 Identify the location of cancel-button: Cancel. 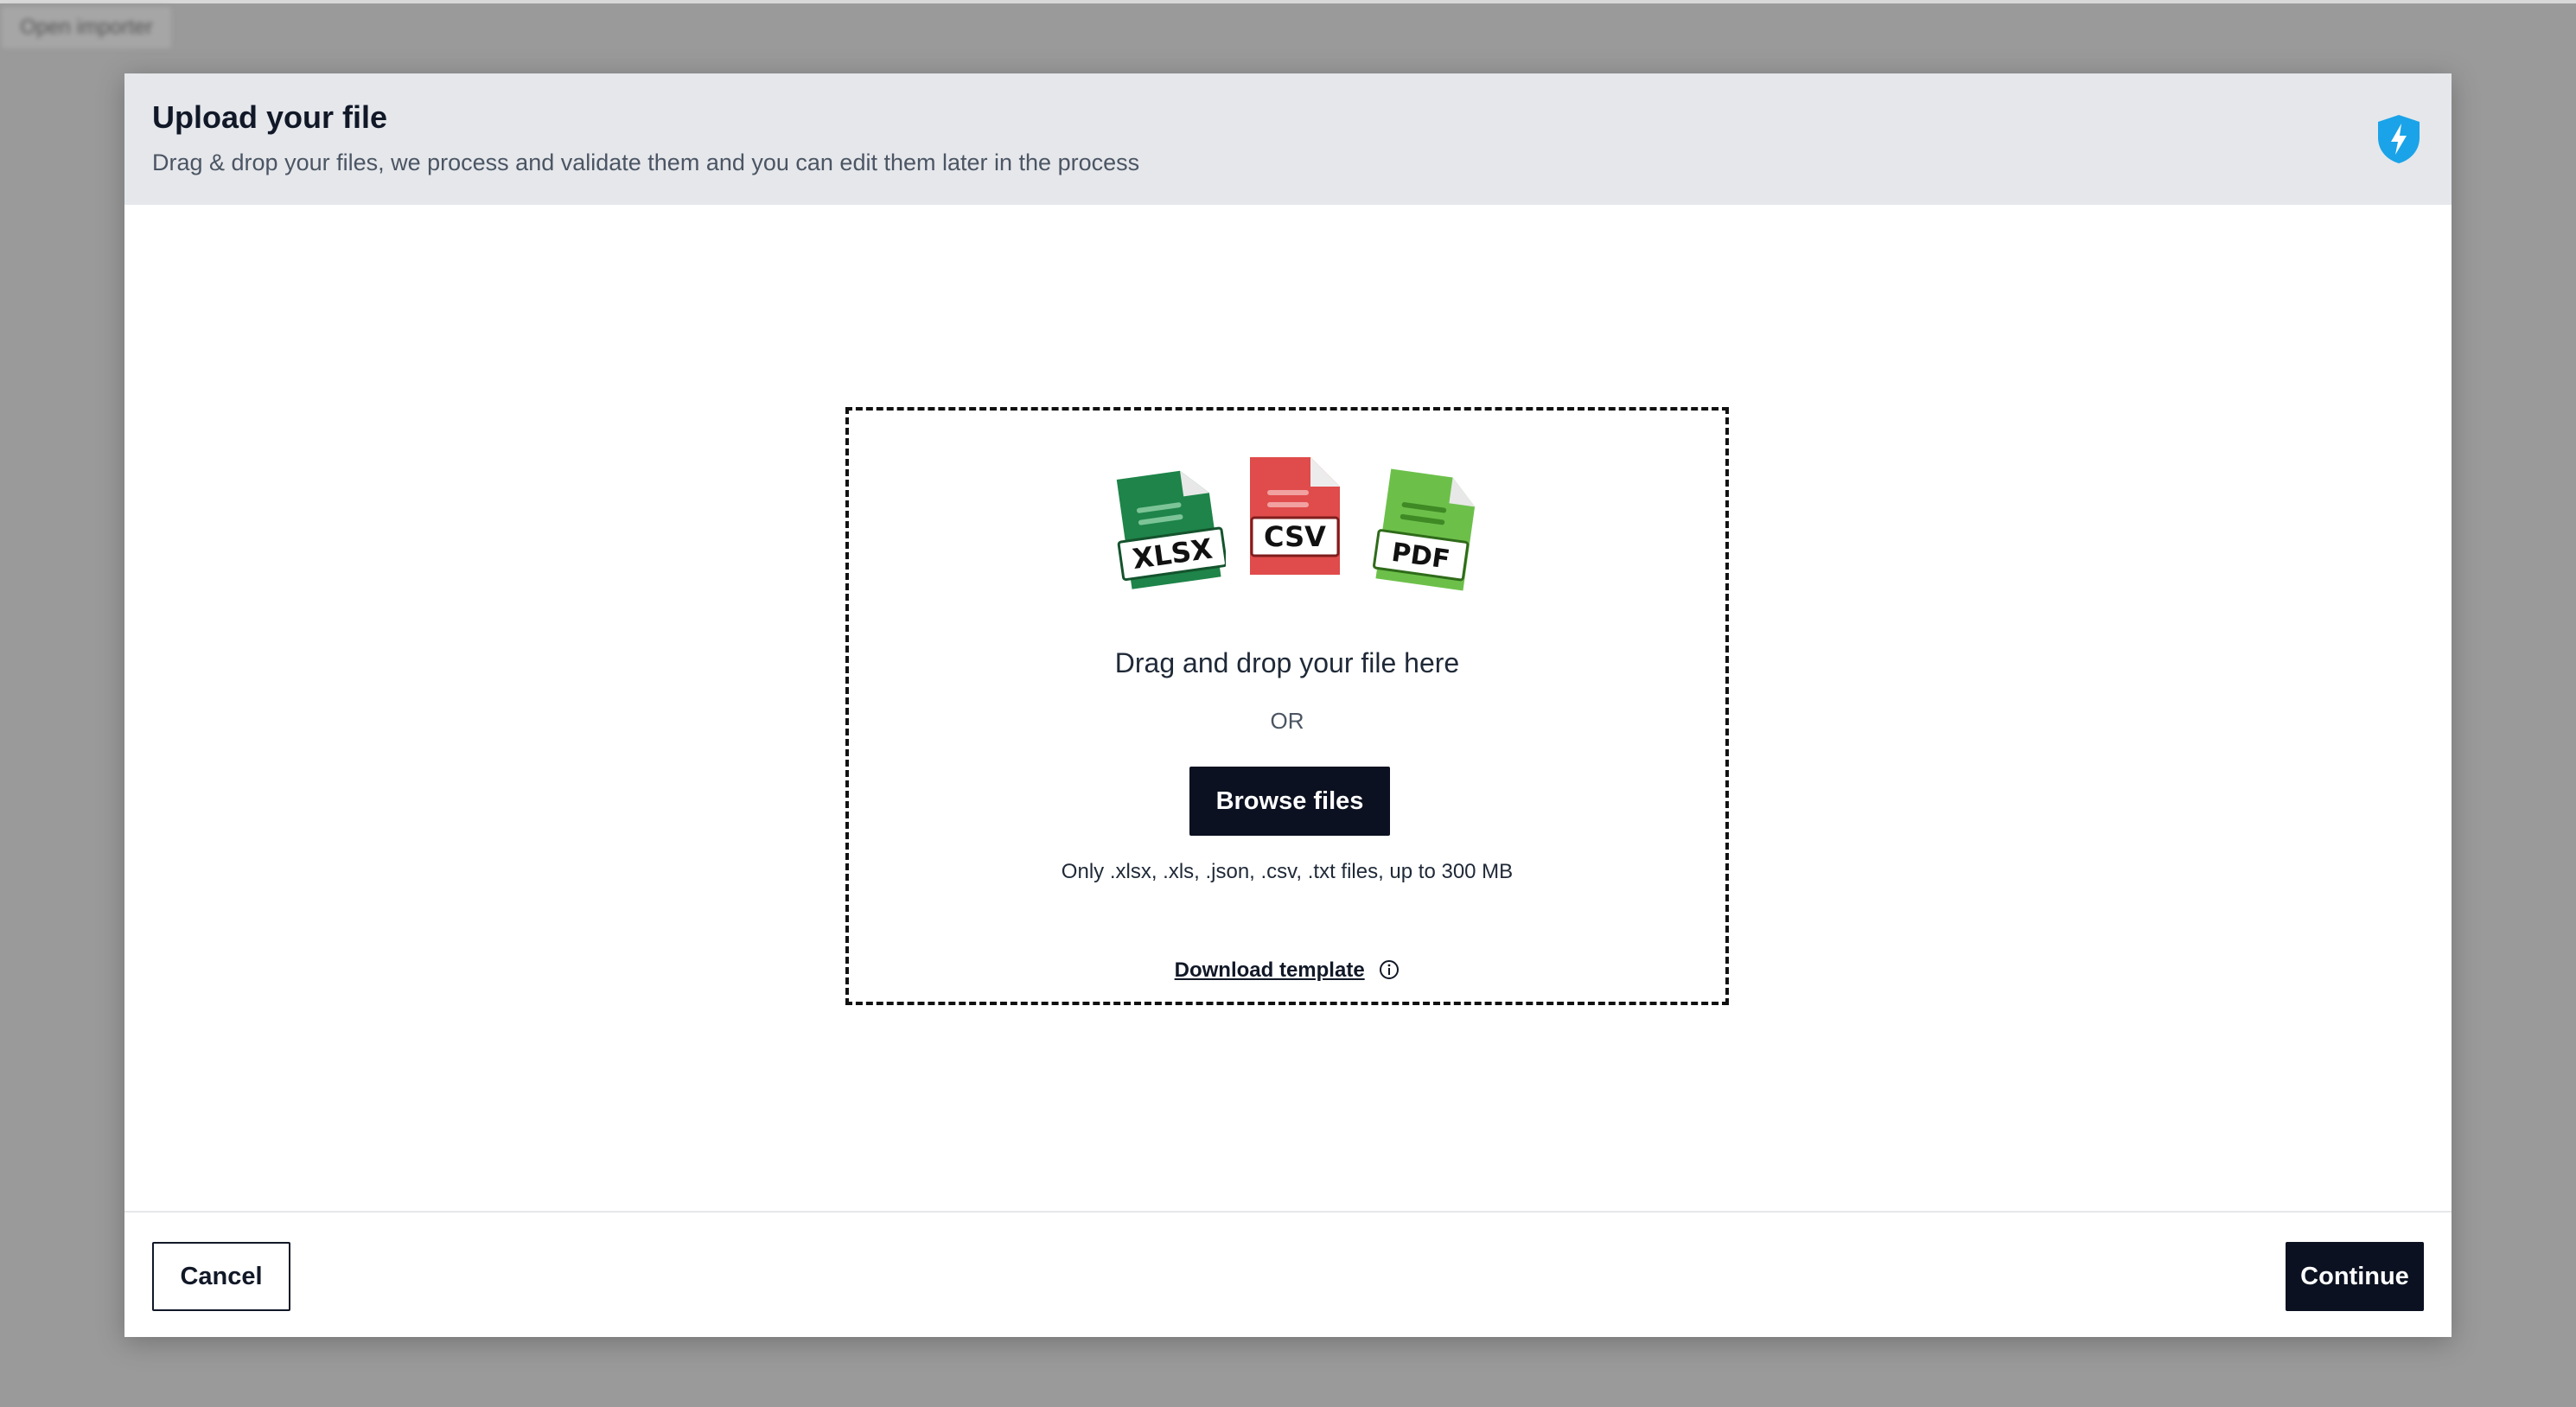
(221, 1276).